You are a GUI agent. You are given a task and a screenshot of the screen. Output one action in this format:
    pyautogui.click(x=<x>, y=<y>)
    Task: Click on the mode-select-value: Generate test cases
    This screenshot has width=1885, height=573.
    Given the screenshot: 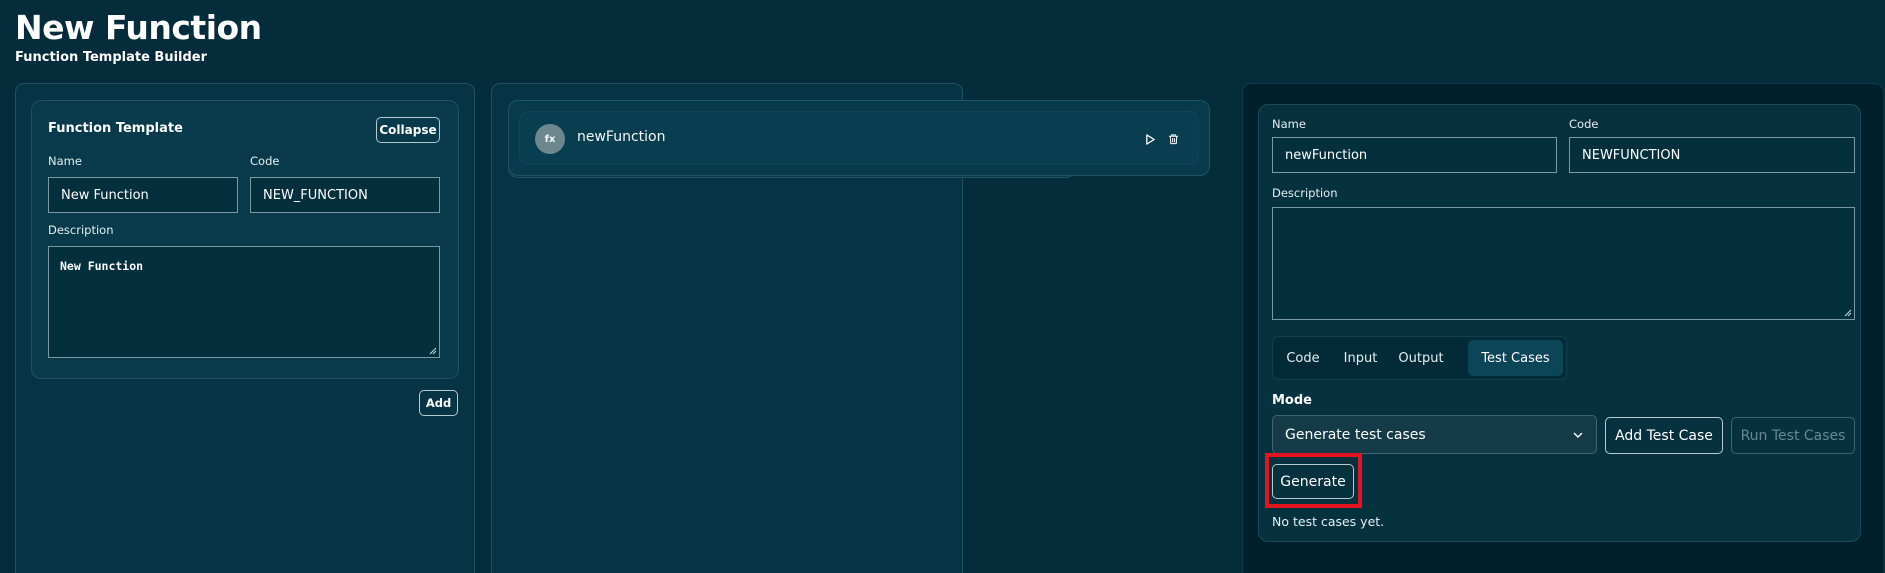 What is the action you would take?
    pyautogui.click(x=1355, y=434)
    